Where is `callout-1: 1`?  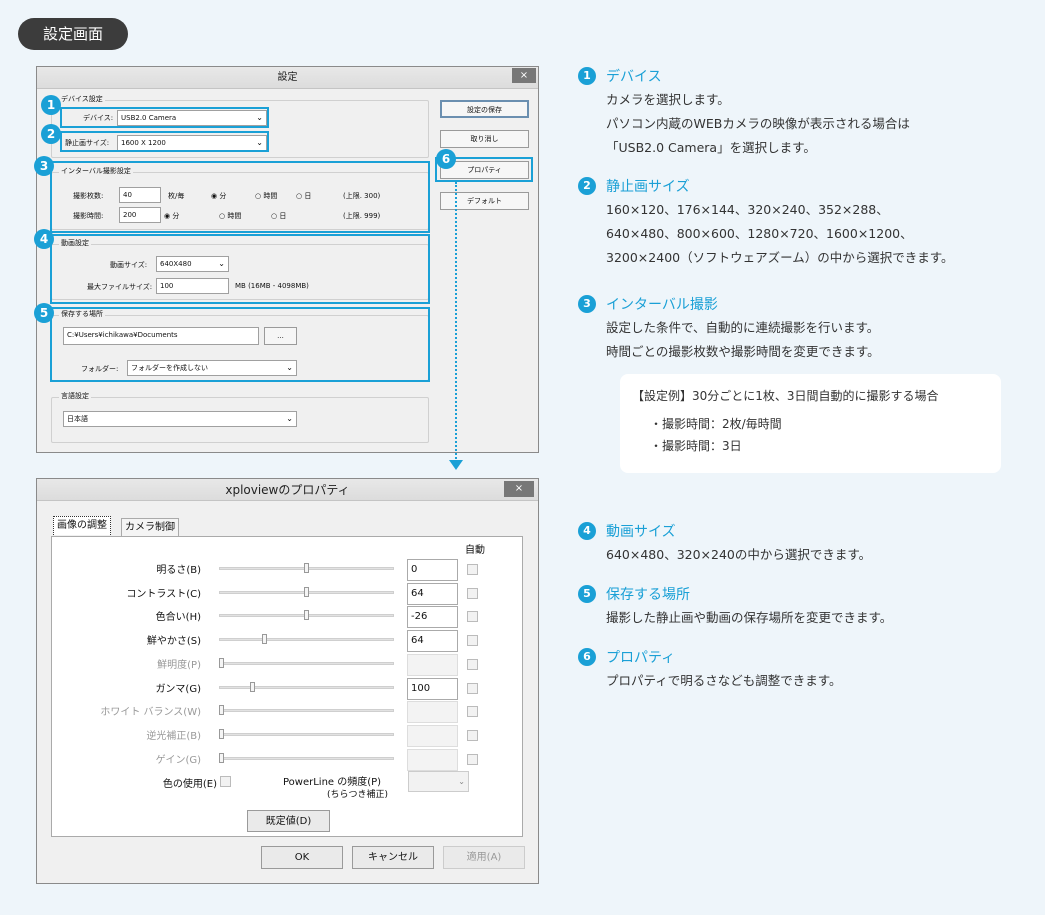
callout-1: 1 is located at coordinates (51, 105).